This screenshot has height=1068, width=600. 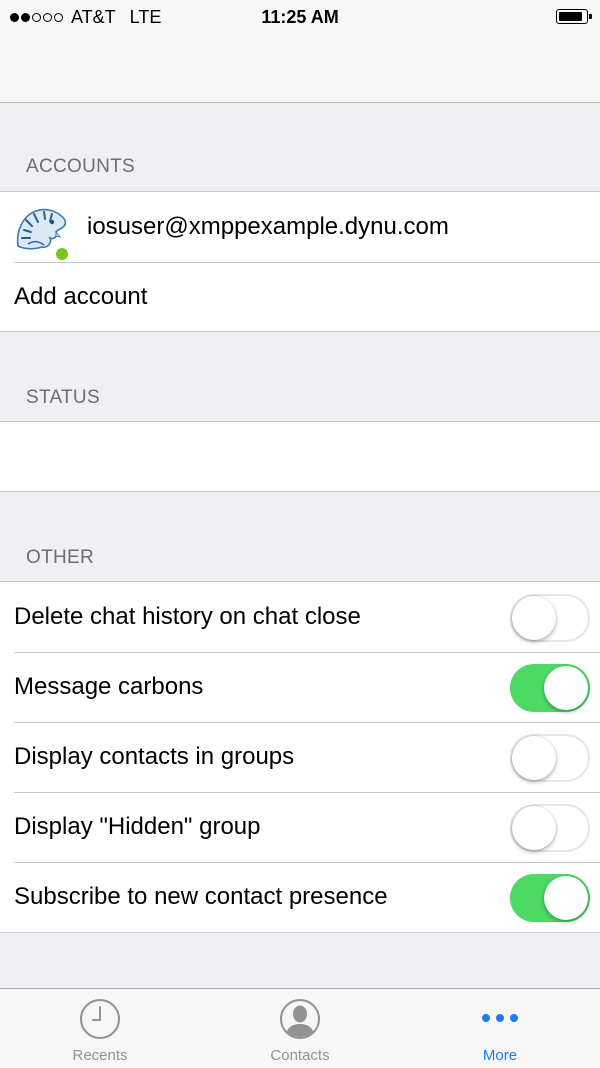 I want to click on tab-contacts: Contacts, so click(x=300, y=1028).